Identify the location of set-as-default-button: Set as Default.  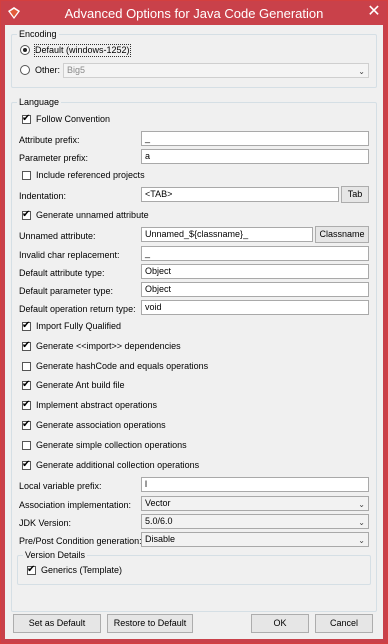
(57, 623).